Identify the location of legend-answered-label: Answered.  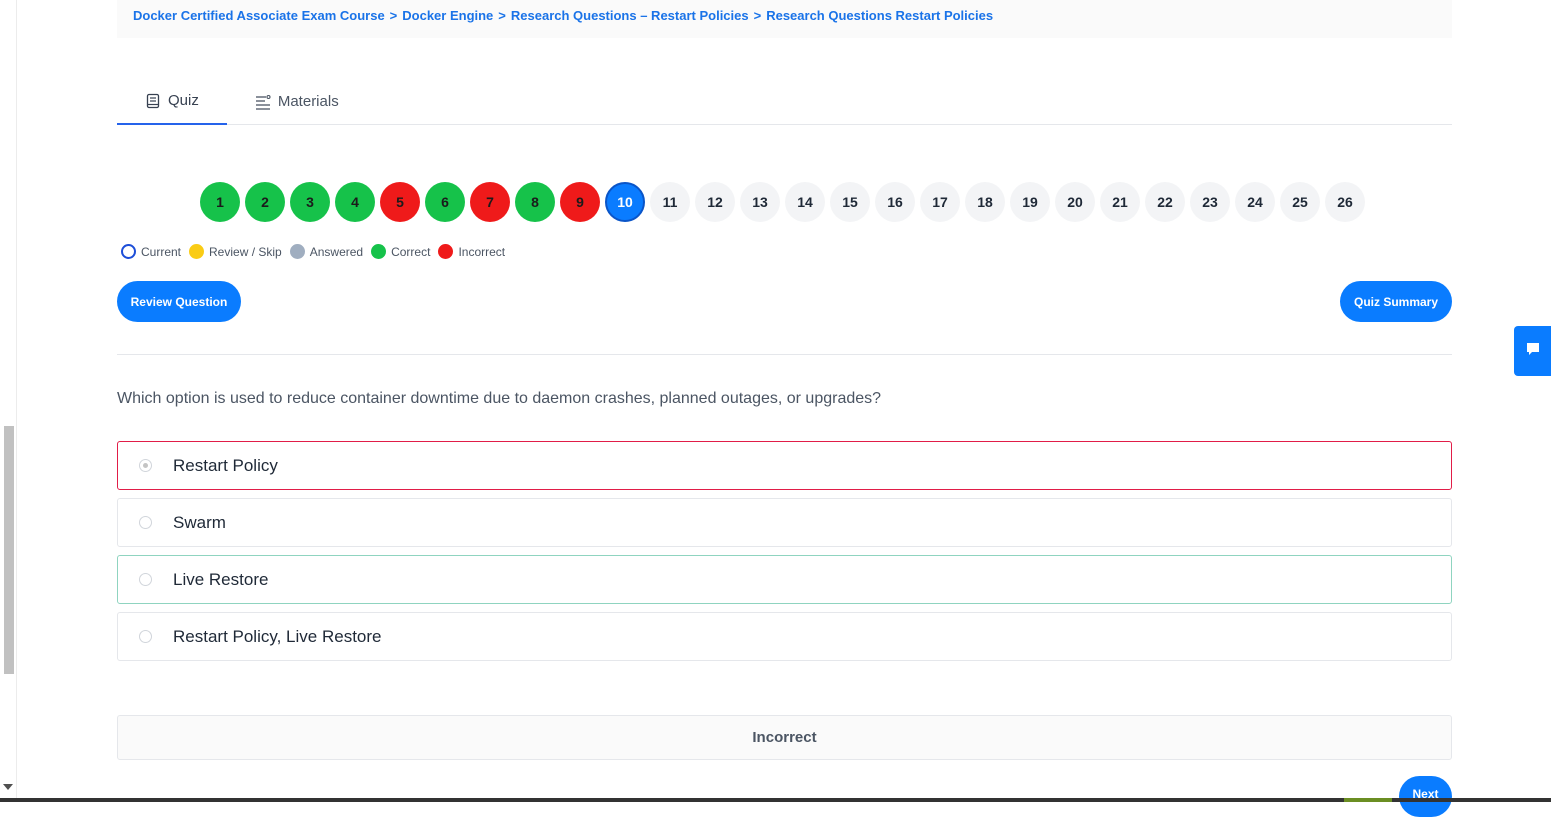
(336, 251).